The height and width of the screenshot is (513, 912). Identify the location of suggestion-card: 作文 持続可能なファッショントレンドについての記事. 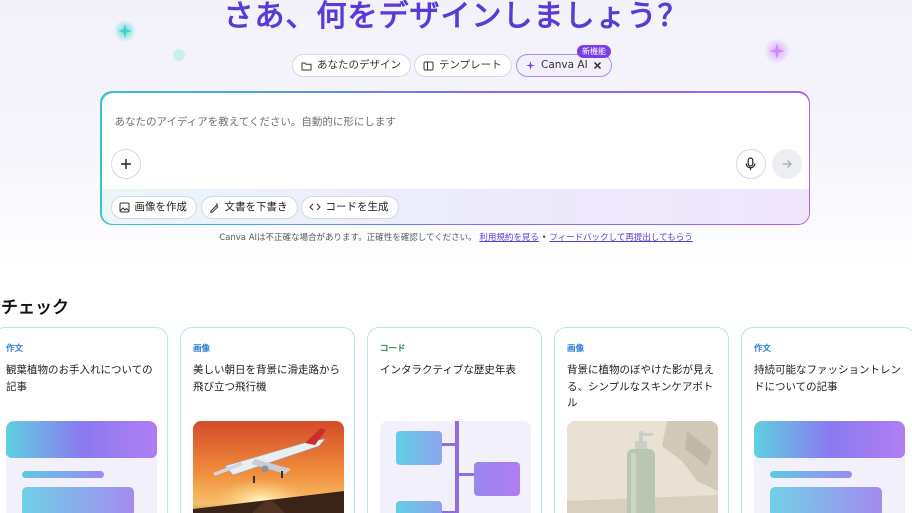
(826, 420).